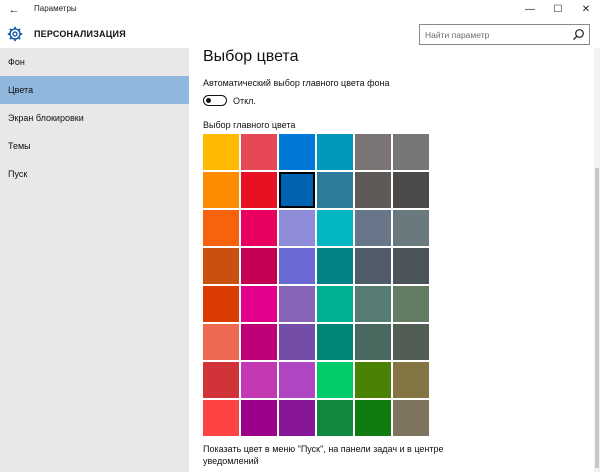  What do you see at coordinates (14, 10) in the screenshot?
I see `back-arrow-icon: ←` at bounding box center [14, 10].